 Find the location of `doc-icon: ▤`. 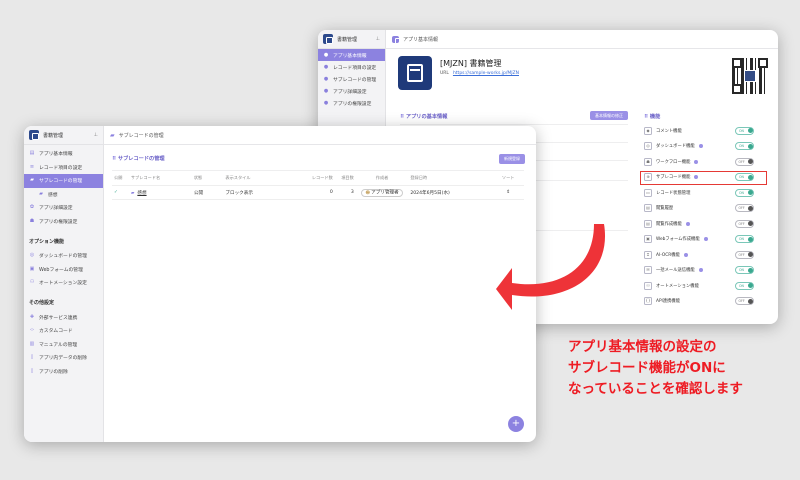

doc-icon: ▤ is located at coordinates (32, 153).